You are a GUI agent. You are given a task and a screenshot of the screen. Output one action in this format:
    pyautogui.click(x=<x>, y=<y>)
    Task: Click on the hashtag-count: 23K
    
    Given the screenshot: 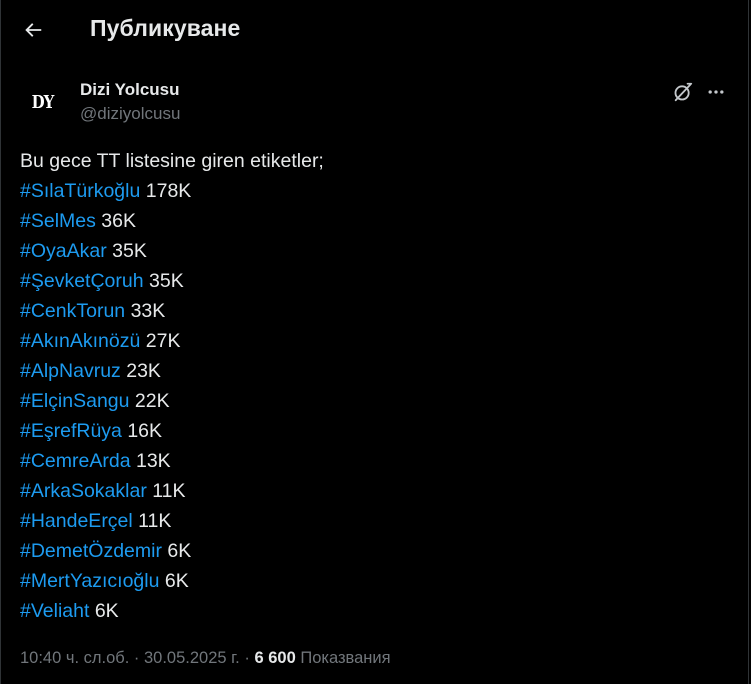 What is the action you would take?
    pyautogui.click(x=143, y=371)
    